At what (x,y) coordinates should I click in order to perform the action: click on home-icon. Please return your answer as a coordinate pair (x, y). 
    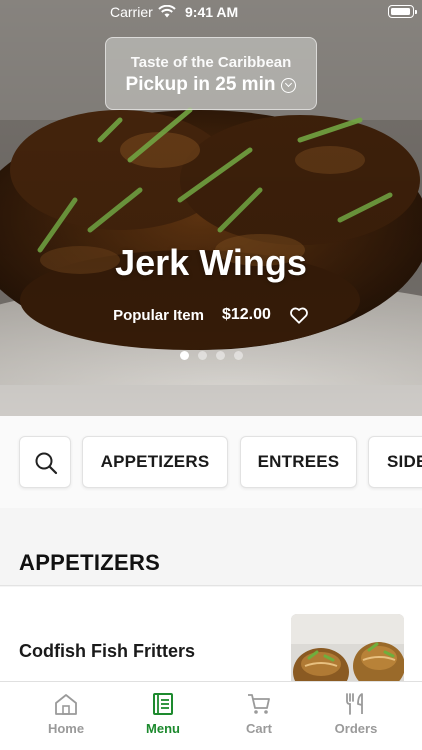
    Looking at the image, I should click on (66, 704).